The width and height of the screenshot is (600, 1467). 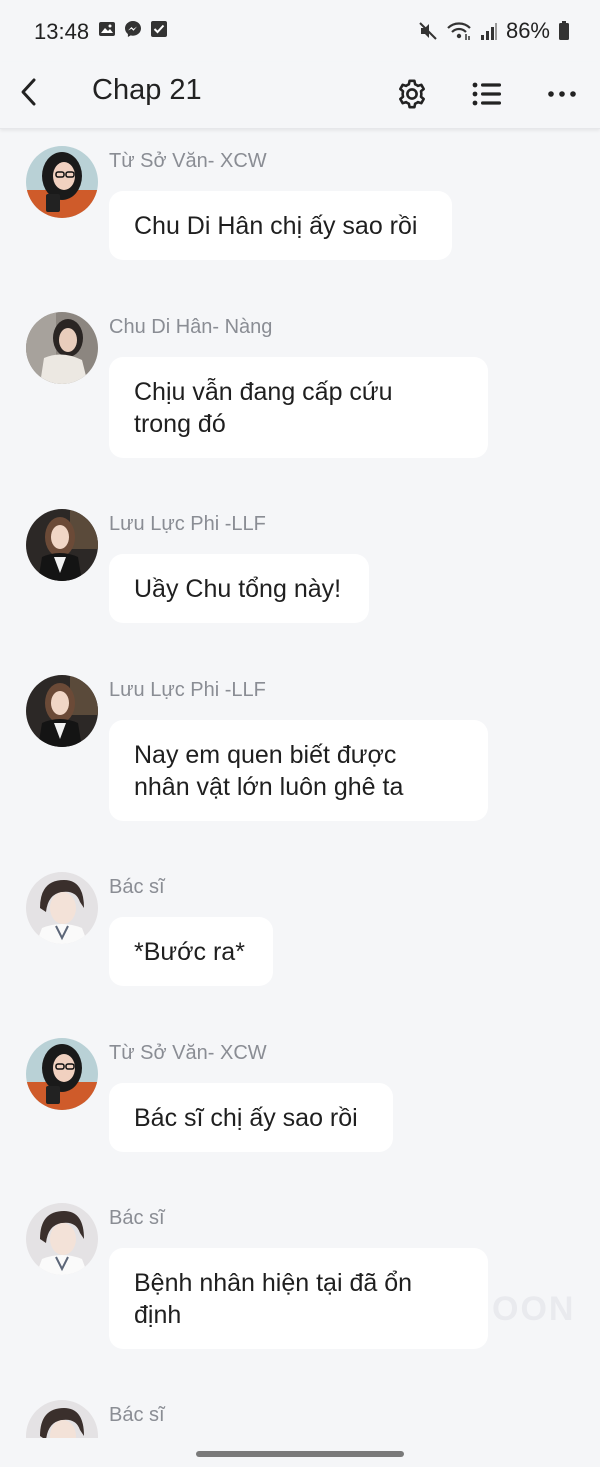 I want to click on message-text-line: định, so click(x=158, y=1315).